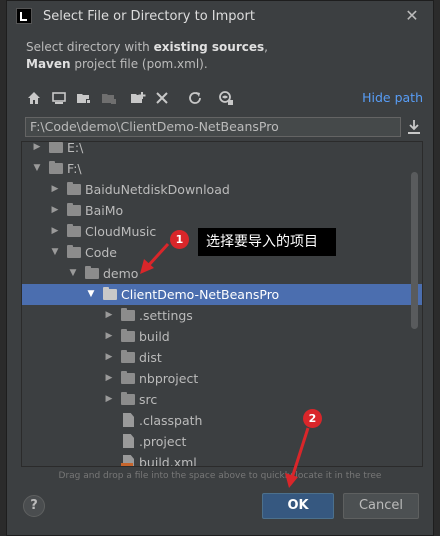 Image resolution: width=440 pixels, height=536 pixels. Describe the element at coordinates (150, 357) in the screenshot. I see `tree-item-label: dist` at that location.